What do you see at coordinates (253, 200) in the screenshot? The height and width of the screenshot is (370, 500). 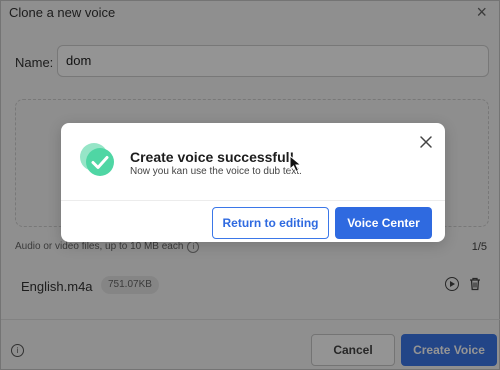 I see `modal-divider` at bounding box center [253, 200].